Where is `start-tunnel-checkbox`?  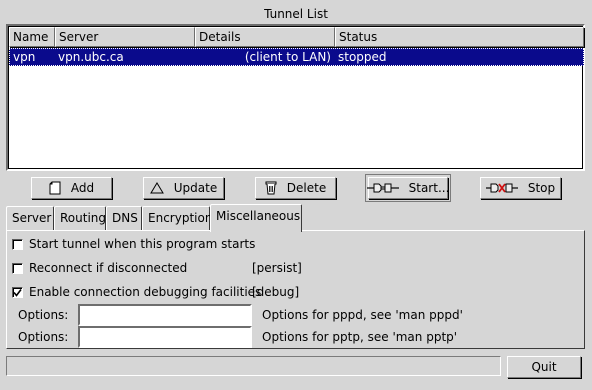 start-tunnel-checkbox is located at coordinates (17, 244).